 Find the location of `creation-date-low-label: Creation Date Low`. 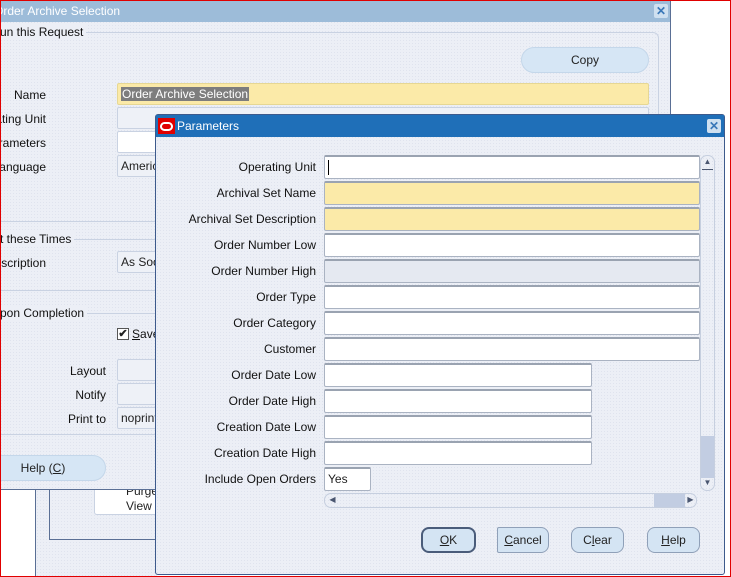

creation-date-low-label: Creation Date Low is located at coordinates (266, 427).